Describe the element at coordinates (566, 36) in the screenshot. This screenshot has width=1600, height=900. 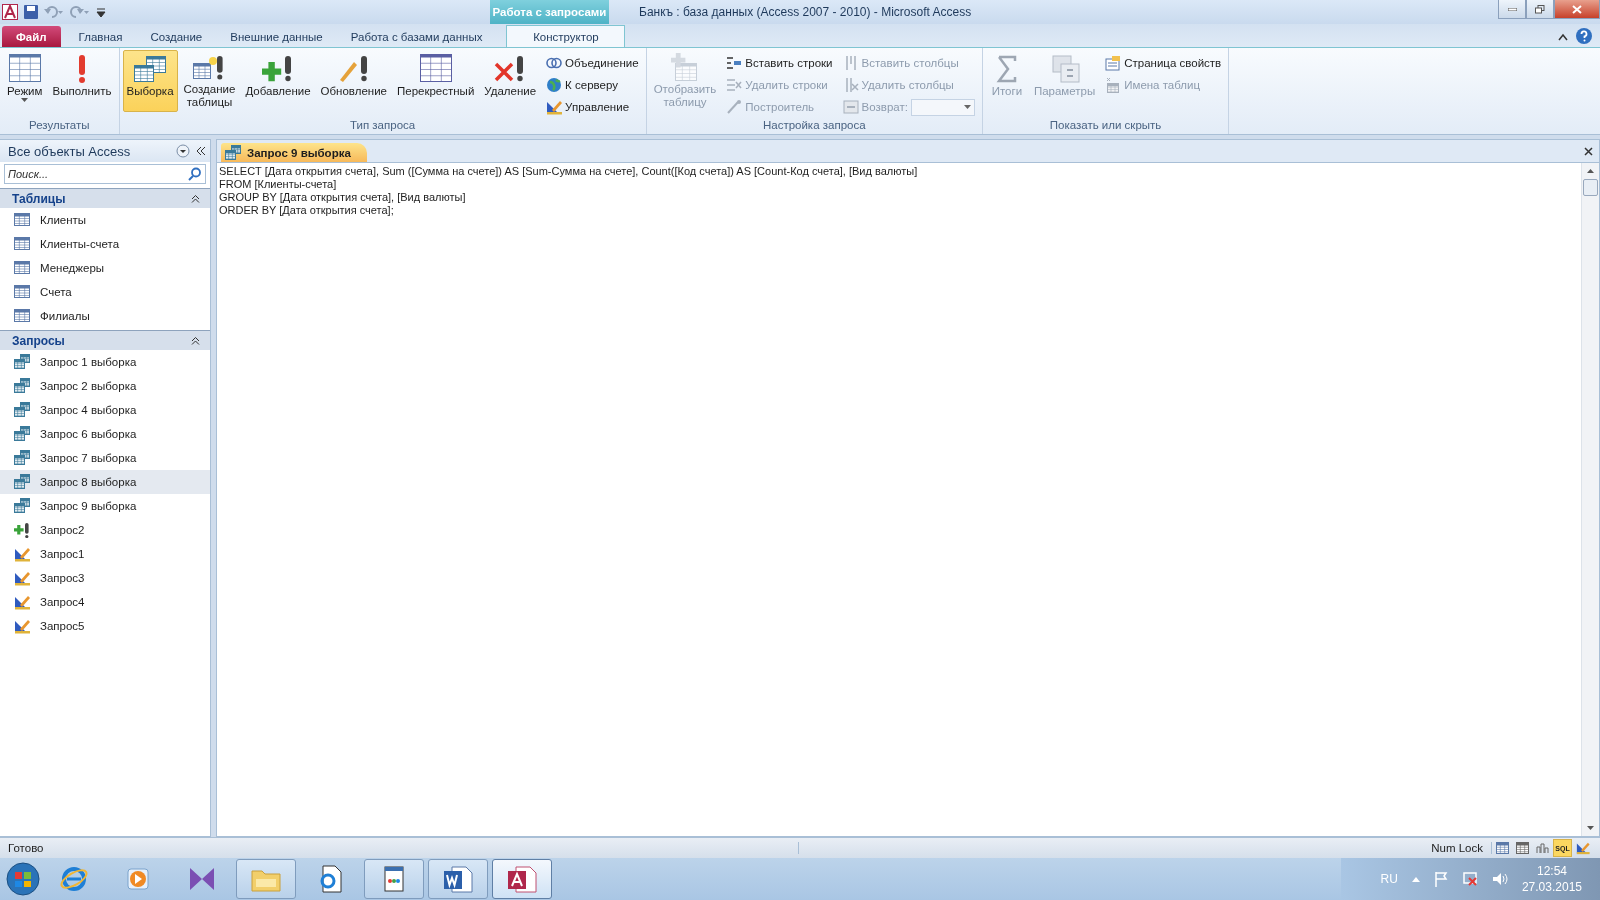
I see `ribbon-tab: Конструктор` at that location.